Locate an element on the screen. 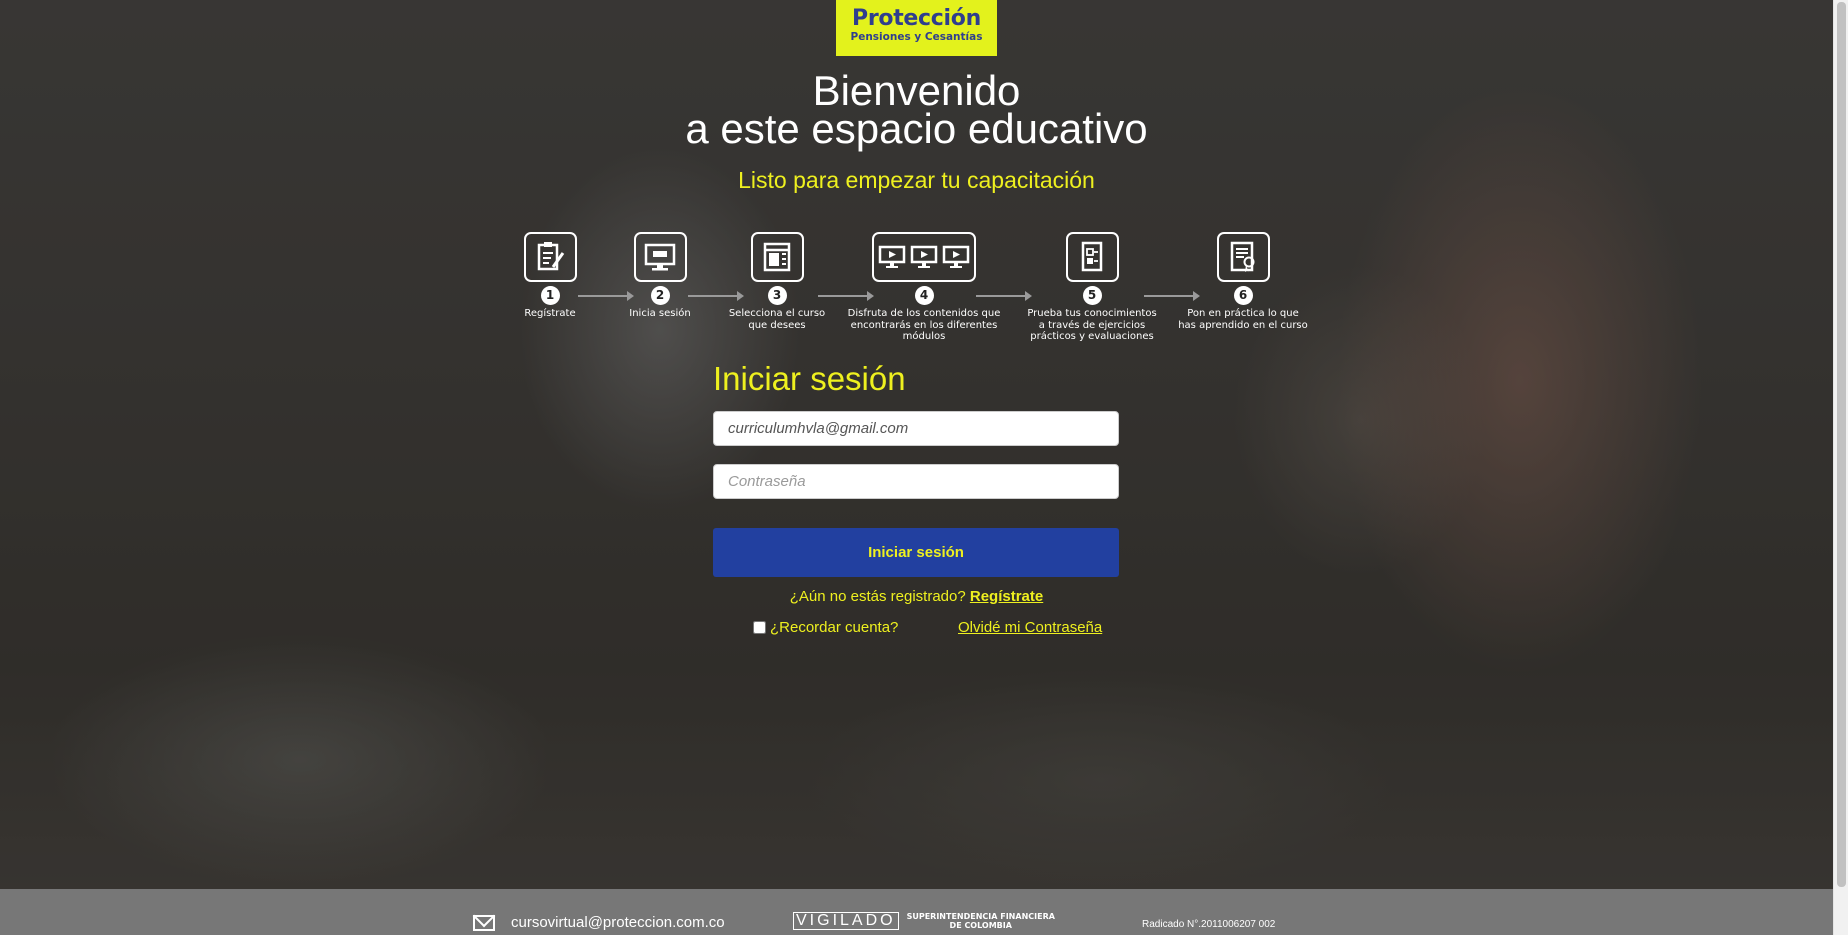 Image resolution: width=1848 pixels, height=935 pixels. brand-tagline: Pensiones y Cesantías is located at coordinates (916, 37).